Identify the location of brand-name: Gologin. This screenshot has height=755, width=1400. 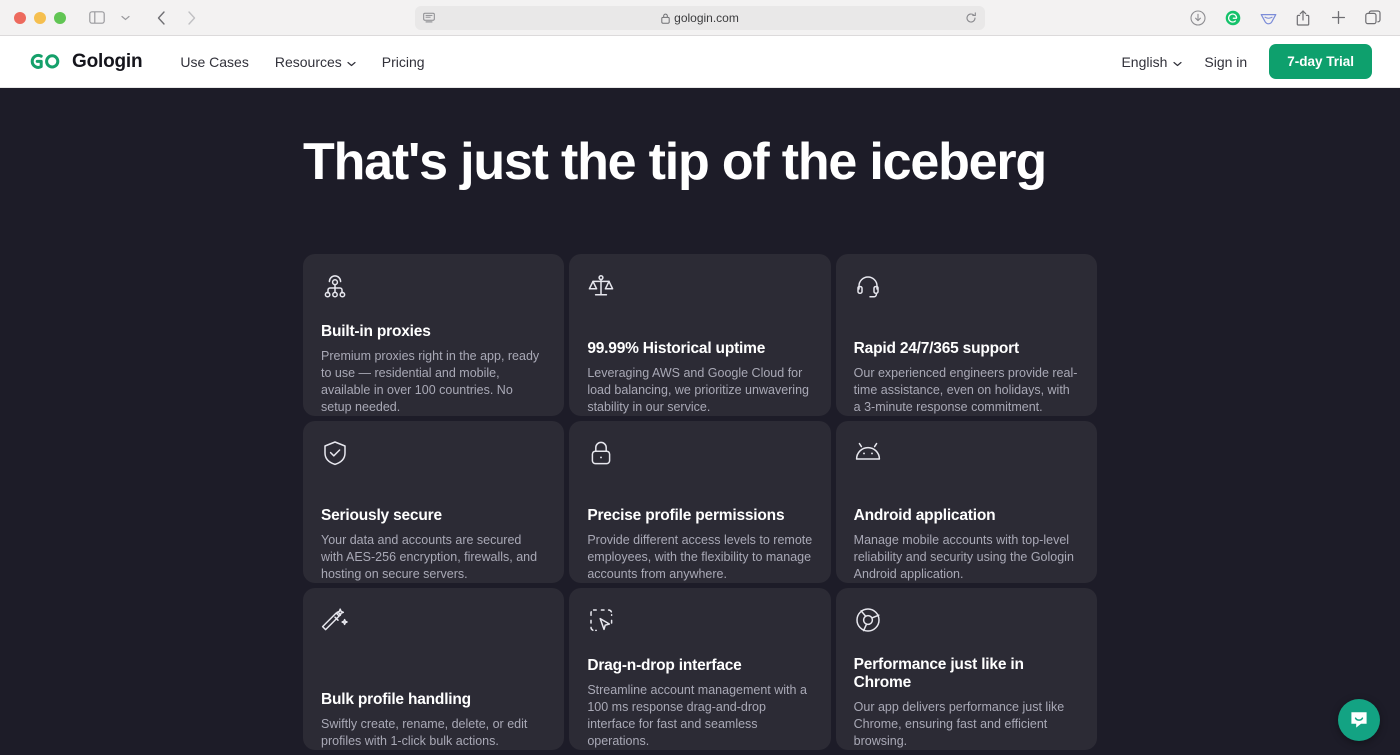
(107, 61).